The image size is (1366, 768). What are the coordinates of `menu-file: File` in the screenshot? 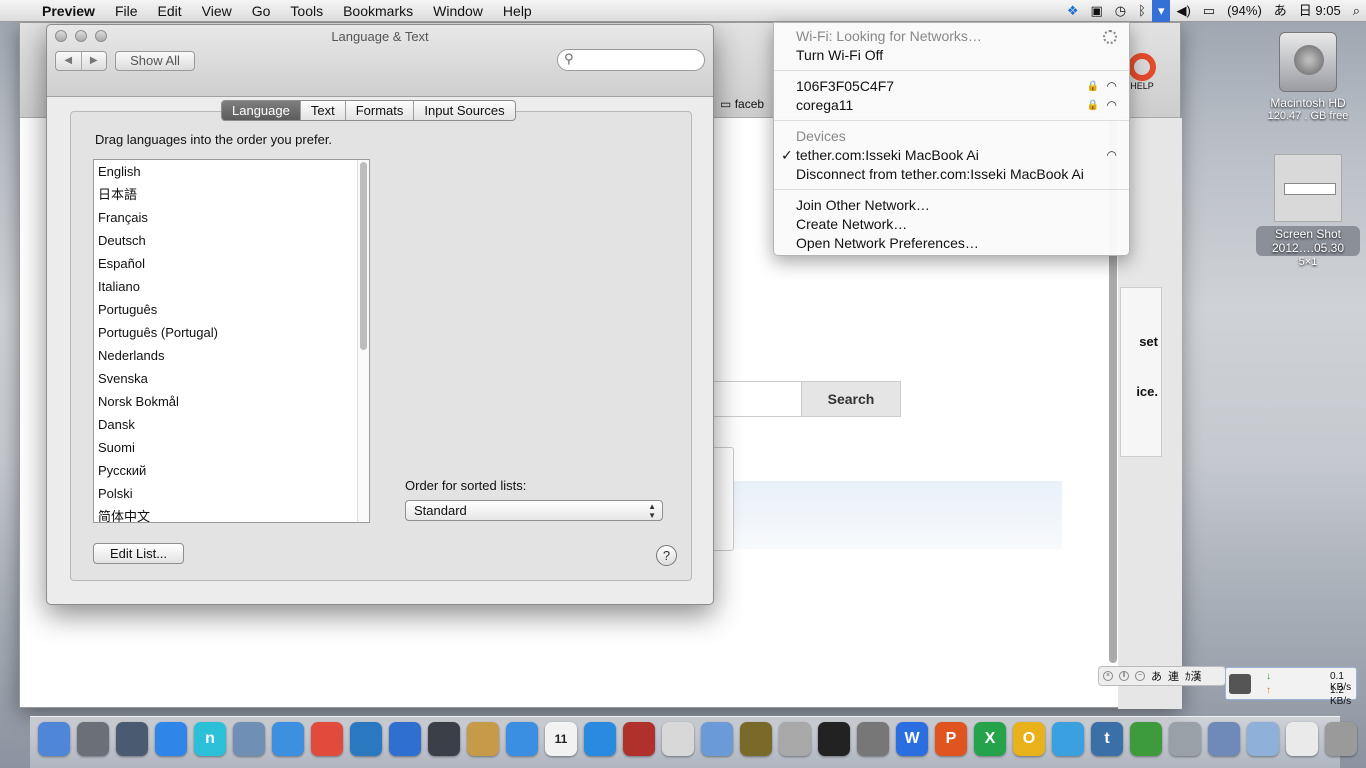 It's located at (126, 11).